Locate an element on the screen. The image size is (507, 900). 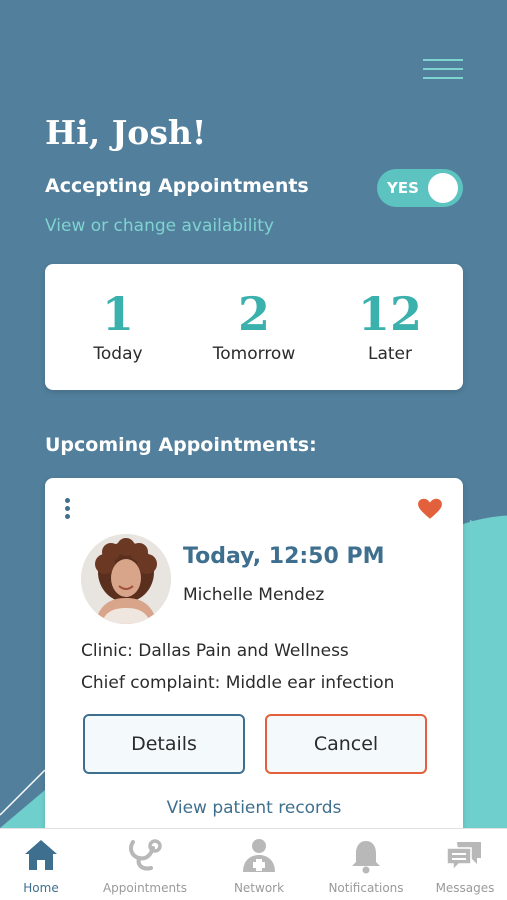
appointment-time: Today, 12:50 PM is located at coordinates (284, 556).